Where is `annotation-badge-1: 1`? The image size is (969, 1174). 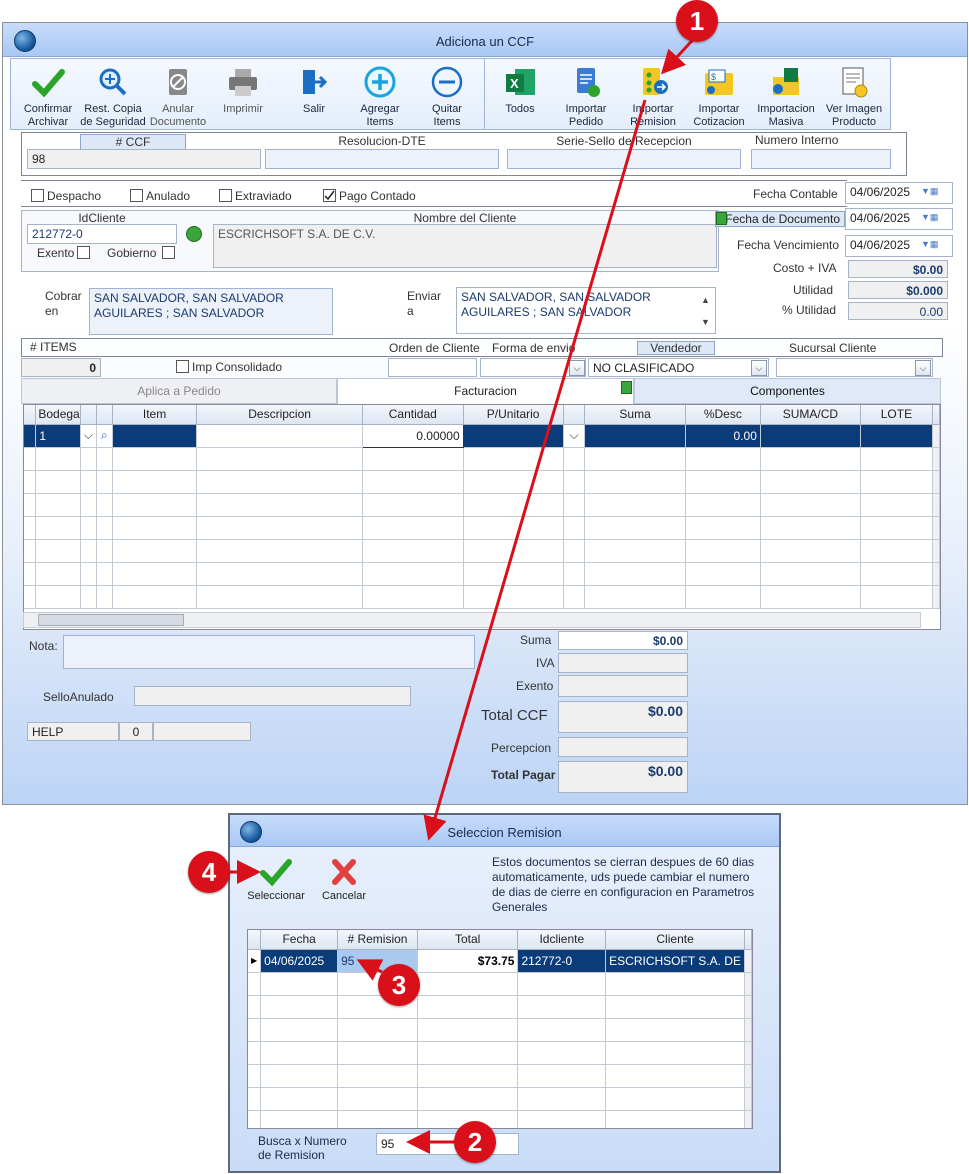
annotation-badge-1: 1 is located at coordinates (697, 21).